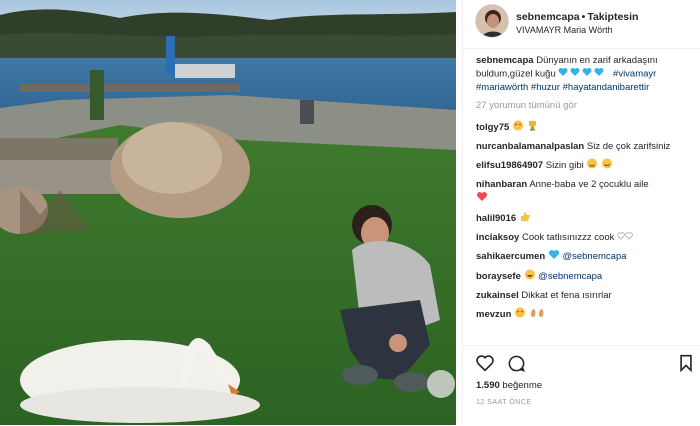 The width and height of the screenshot is (700, 426). I want to click on likes-count: 1.590 beğenme, so click(509, 385).